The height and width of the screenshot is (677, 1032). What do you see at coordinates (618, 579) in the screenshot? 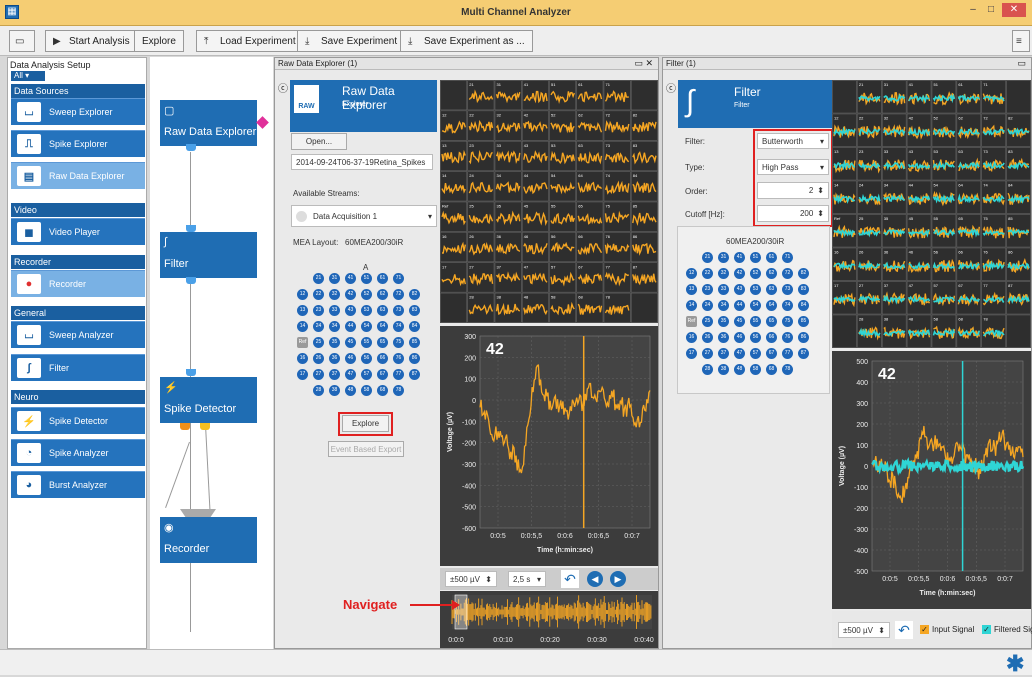
I see `next-button: ▶` at bounding box center [618, 579].